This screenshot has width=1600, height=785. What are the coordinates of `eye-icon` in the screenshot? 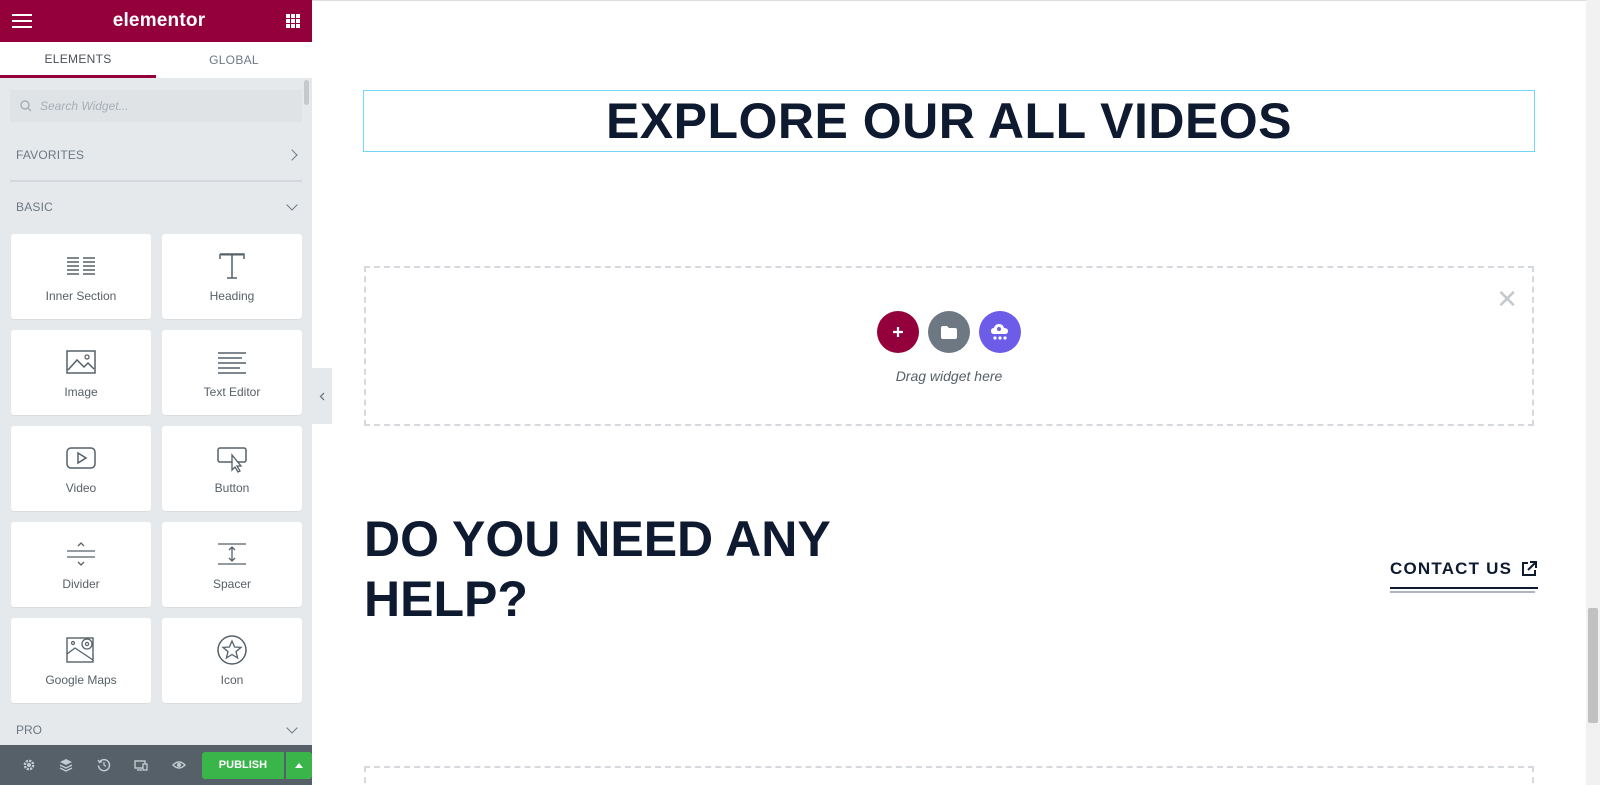 It's located at (178, 765).